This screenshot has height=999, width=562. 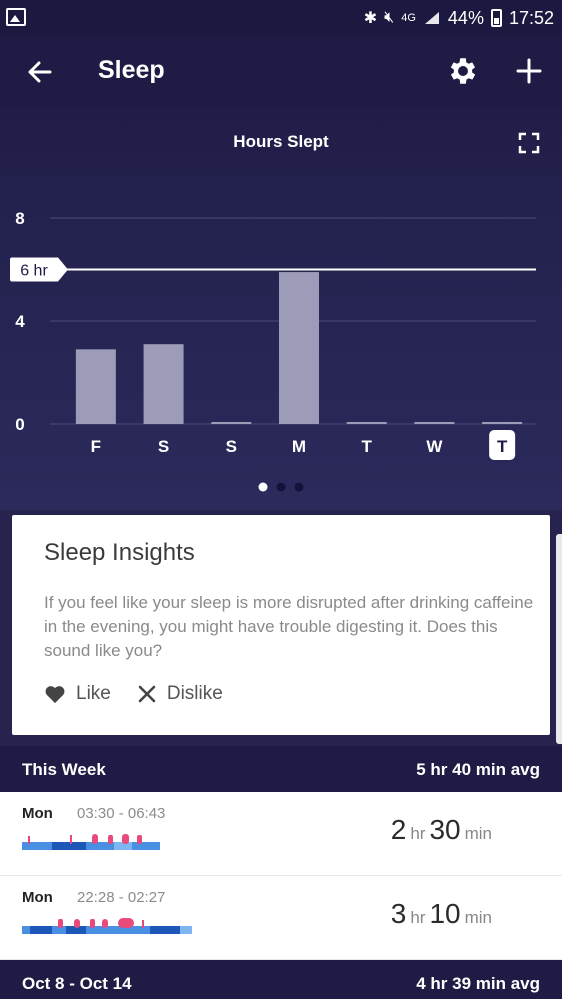 What do you see at coordinates (77, 983) in the screenshot?
I see `prev-week-label: Oct 8 - Oct 14` at bounding box center [77, 983].